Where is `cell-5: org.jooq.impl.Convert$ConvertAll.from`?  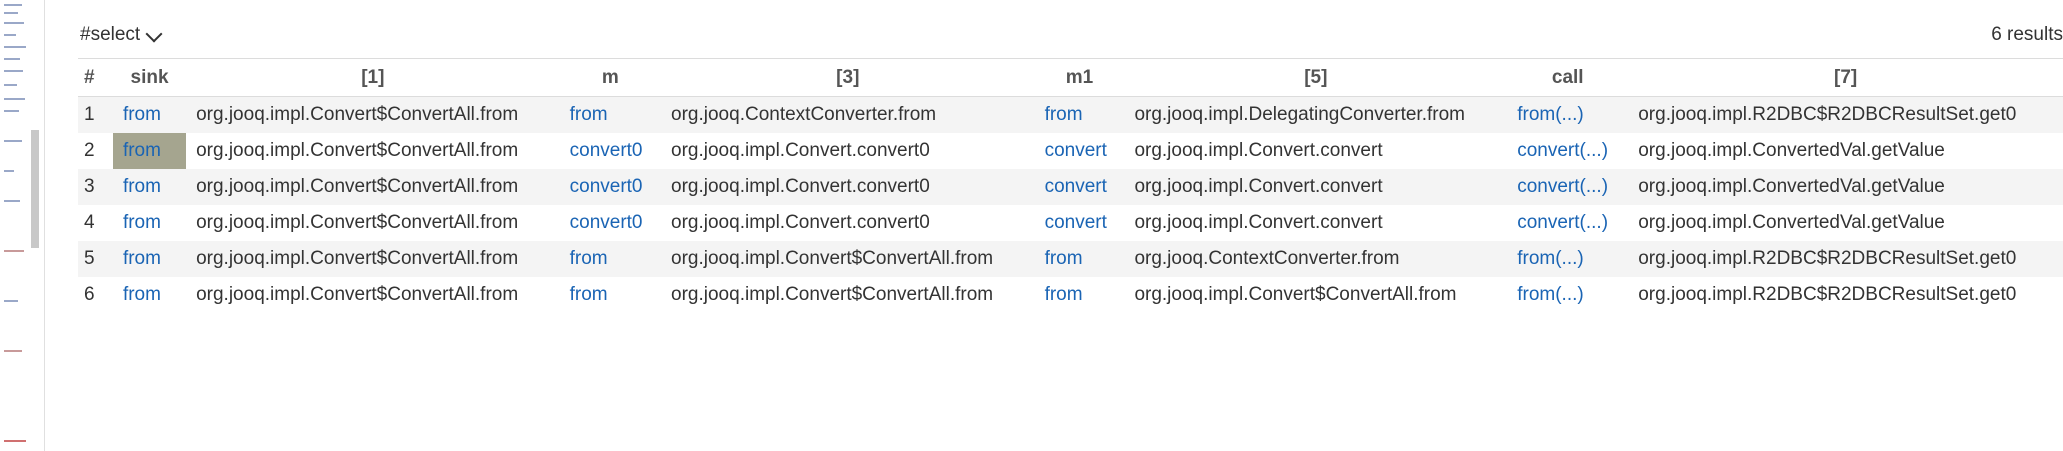
cell-5: org.jooq.impl.Convert$ConvertAll.from is located at coordinates (1295, 294).